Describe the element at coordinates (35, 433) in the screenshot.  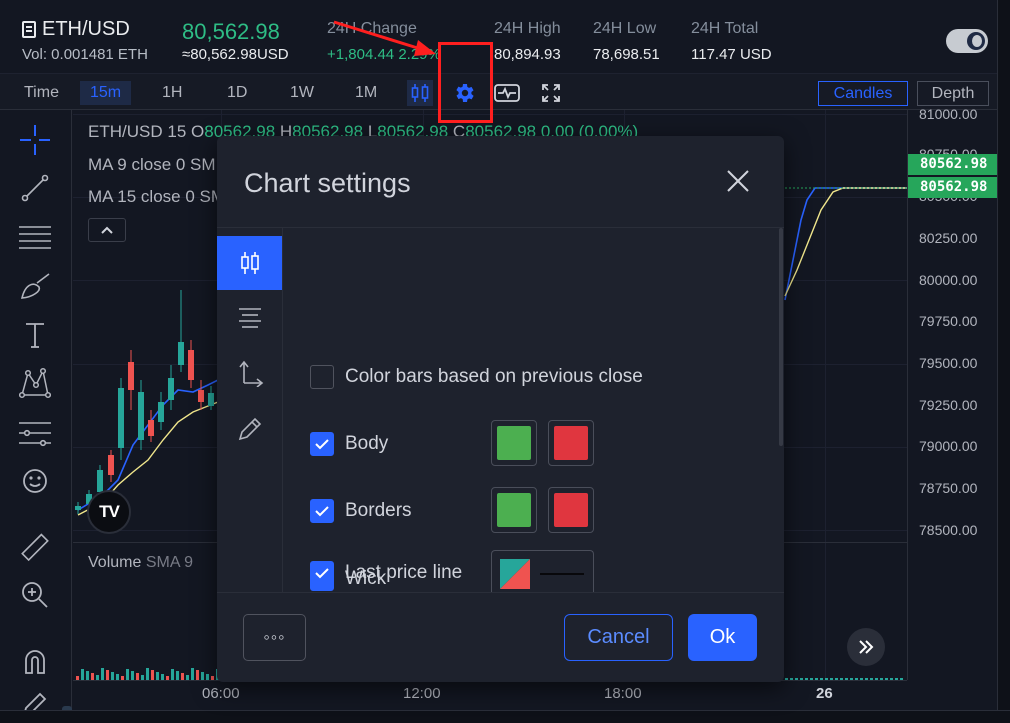
I see `measure-lines-icon` at that location.